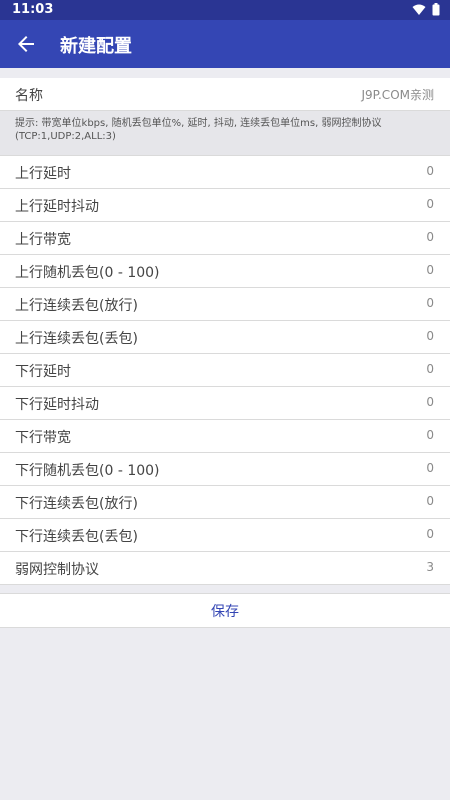  Describe the element at coordinates (225, 535) in the screenshot. I see `field-row: 下行连续丢包(丢包) 0` at that location.